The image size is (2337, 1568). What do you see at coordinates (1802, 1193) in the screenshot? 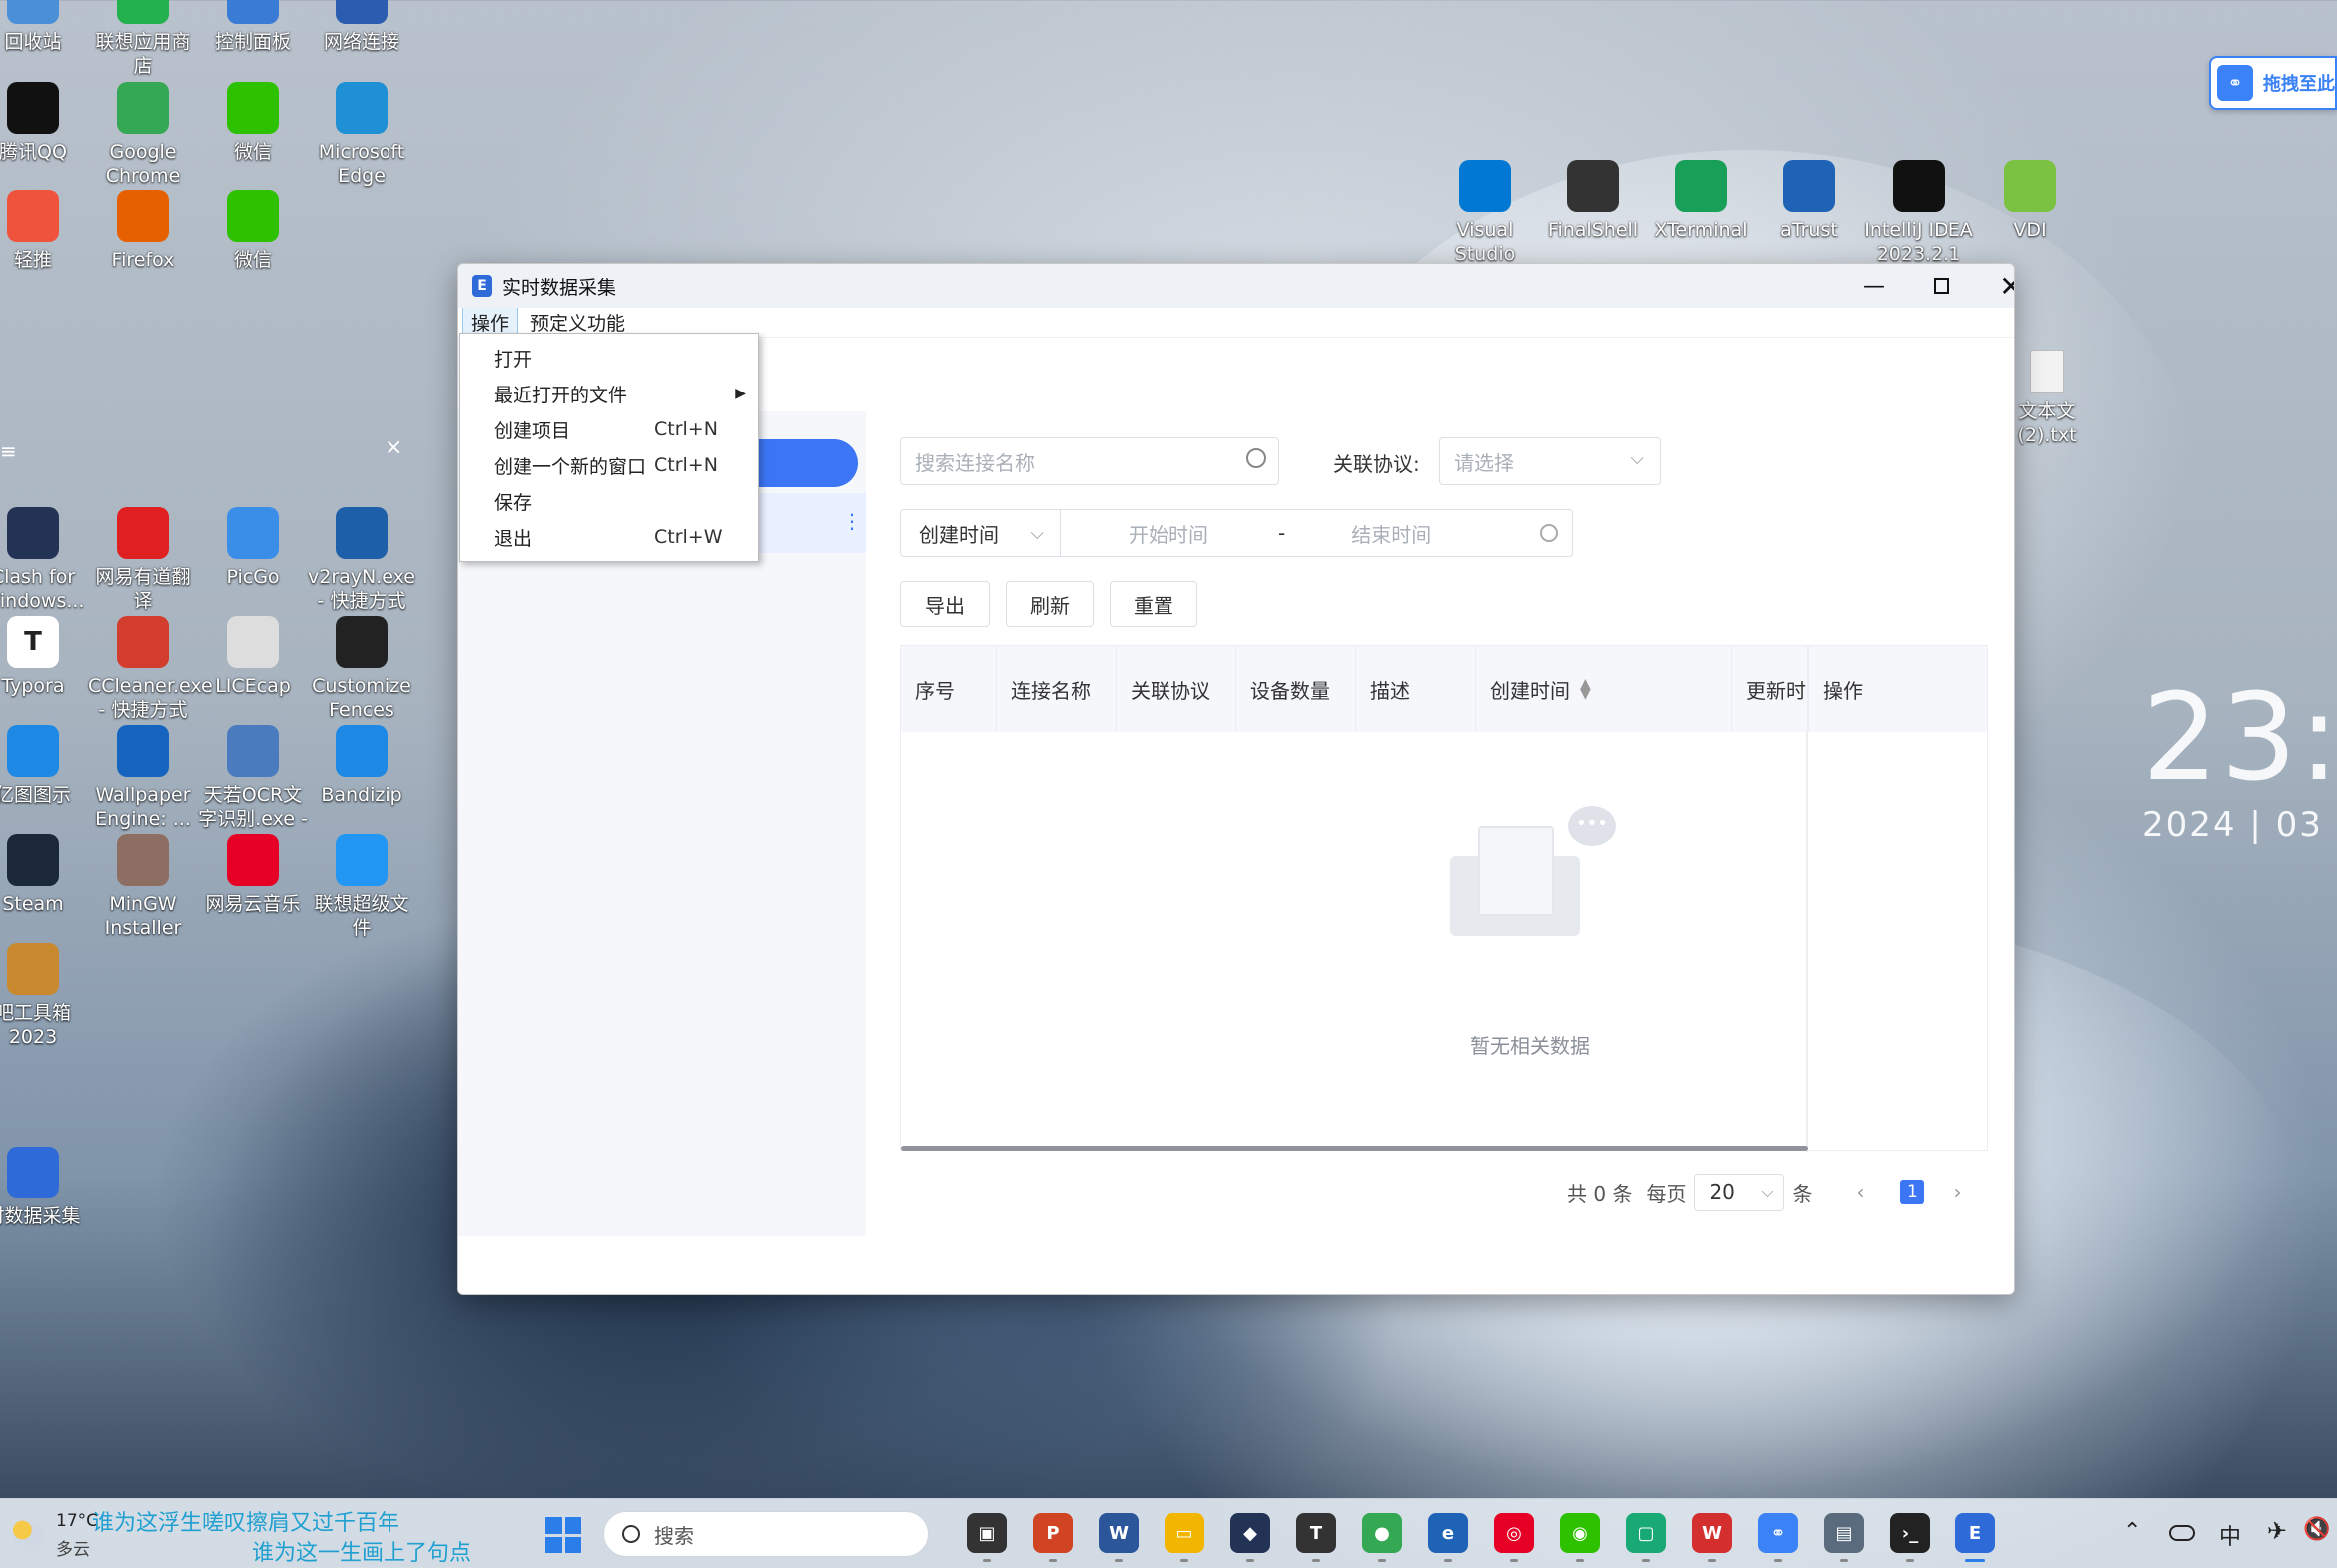
I see `page-unit: 条` at bounding box center [1802, 1193].